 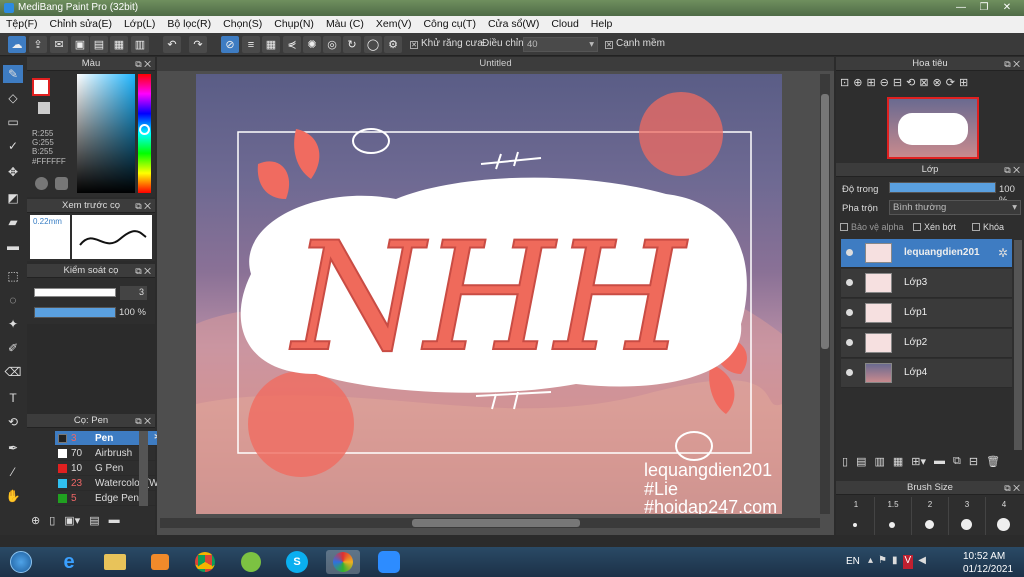 What do you see at coordinates (926, 343) in the screenshot?
I see `layer-row: Lớp2` at bounding box center [926, 343].